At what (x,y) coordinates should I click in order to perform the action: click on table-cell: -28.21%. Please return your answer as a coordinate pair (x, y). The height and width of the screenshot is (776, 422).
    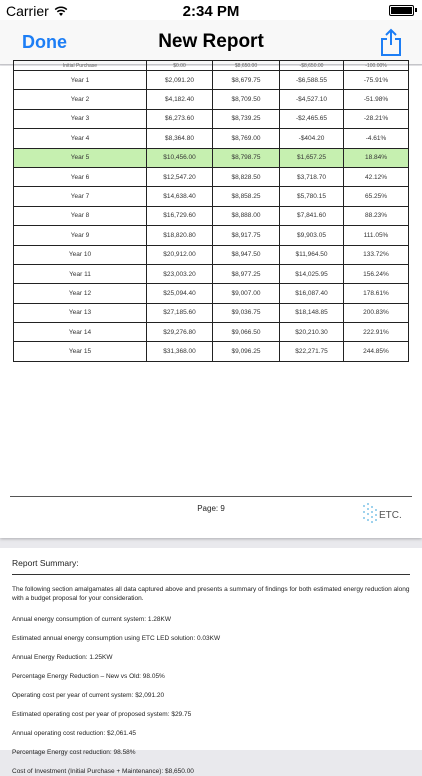
    Looking at the image, I should click on (376, 119).